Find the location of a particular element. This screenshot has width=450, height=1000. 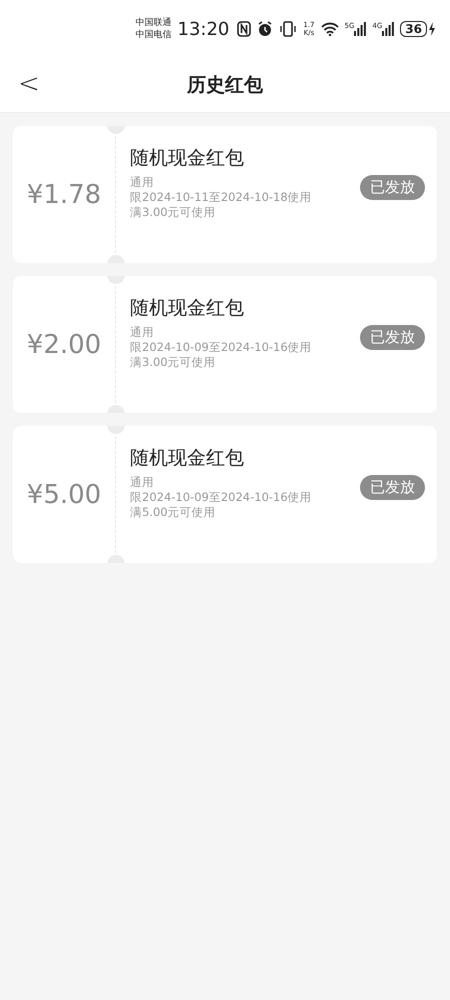

vibrate-icon is located at coordinates (288, 29).